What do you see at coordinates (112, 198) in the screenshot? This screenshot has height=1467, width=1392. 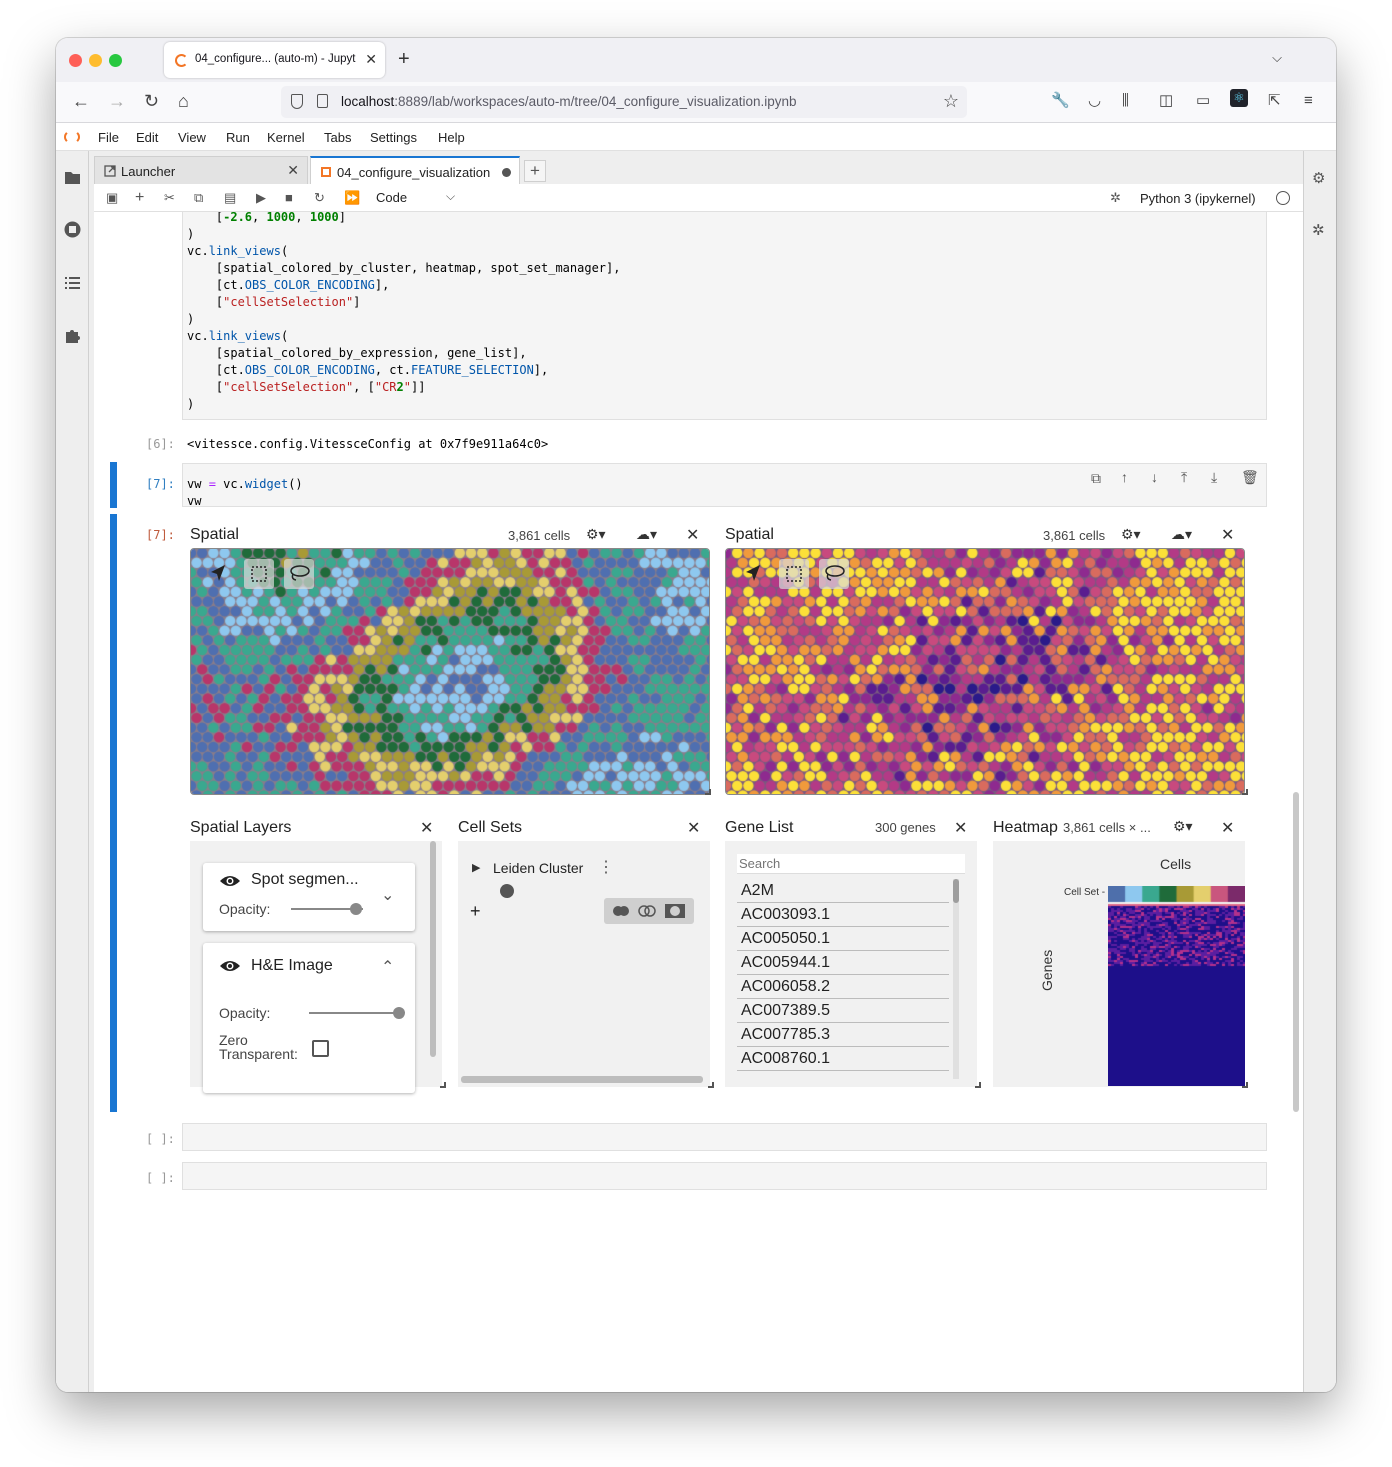 I see `save-icon: ▣` at bounding box center [112, 198].